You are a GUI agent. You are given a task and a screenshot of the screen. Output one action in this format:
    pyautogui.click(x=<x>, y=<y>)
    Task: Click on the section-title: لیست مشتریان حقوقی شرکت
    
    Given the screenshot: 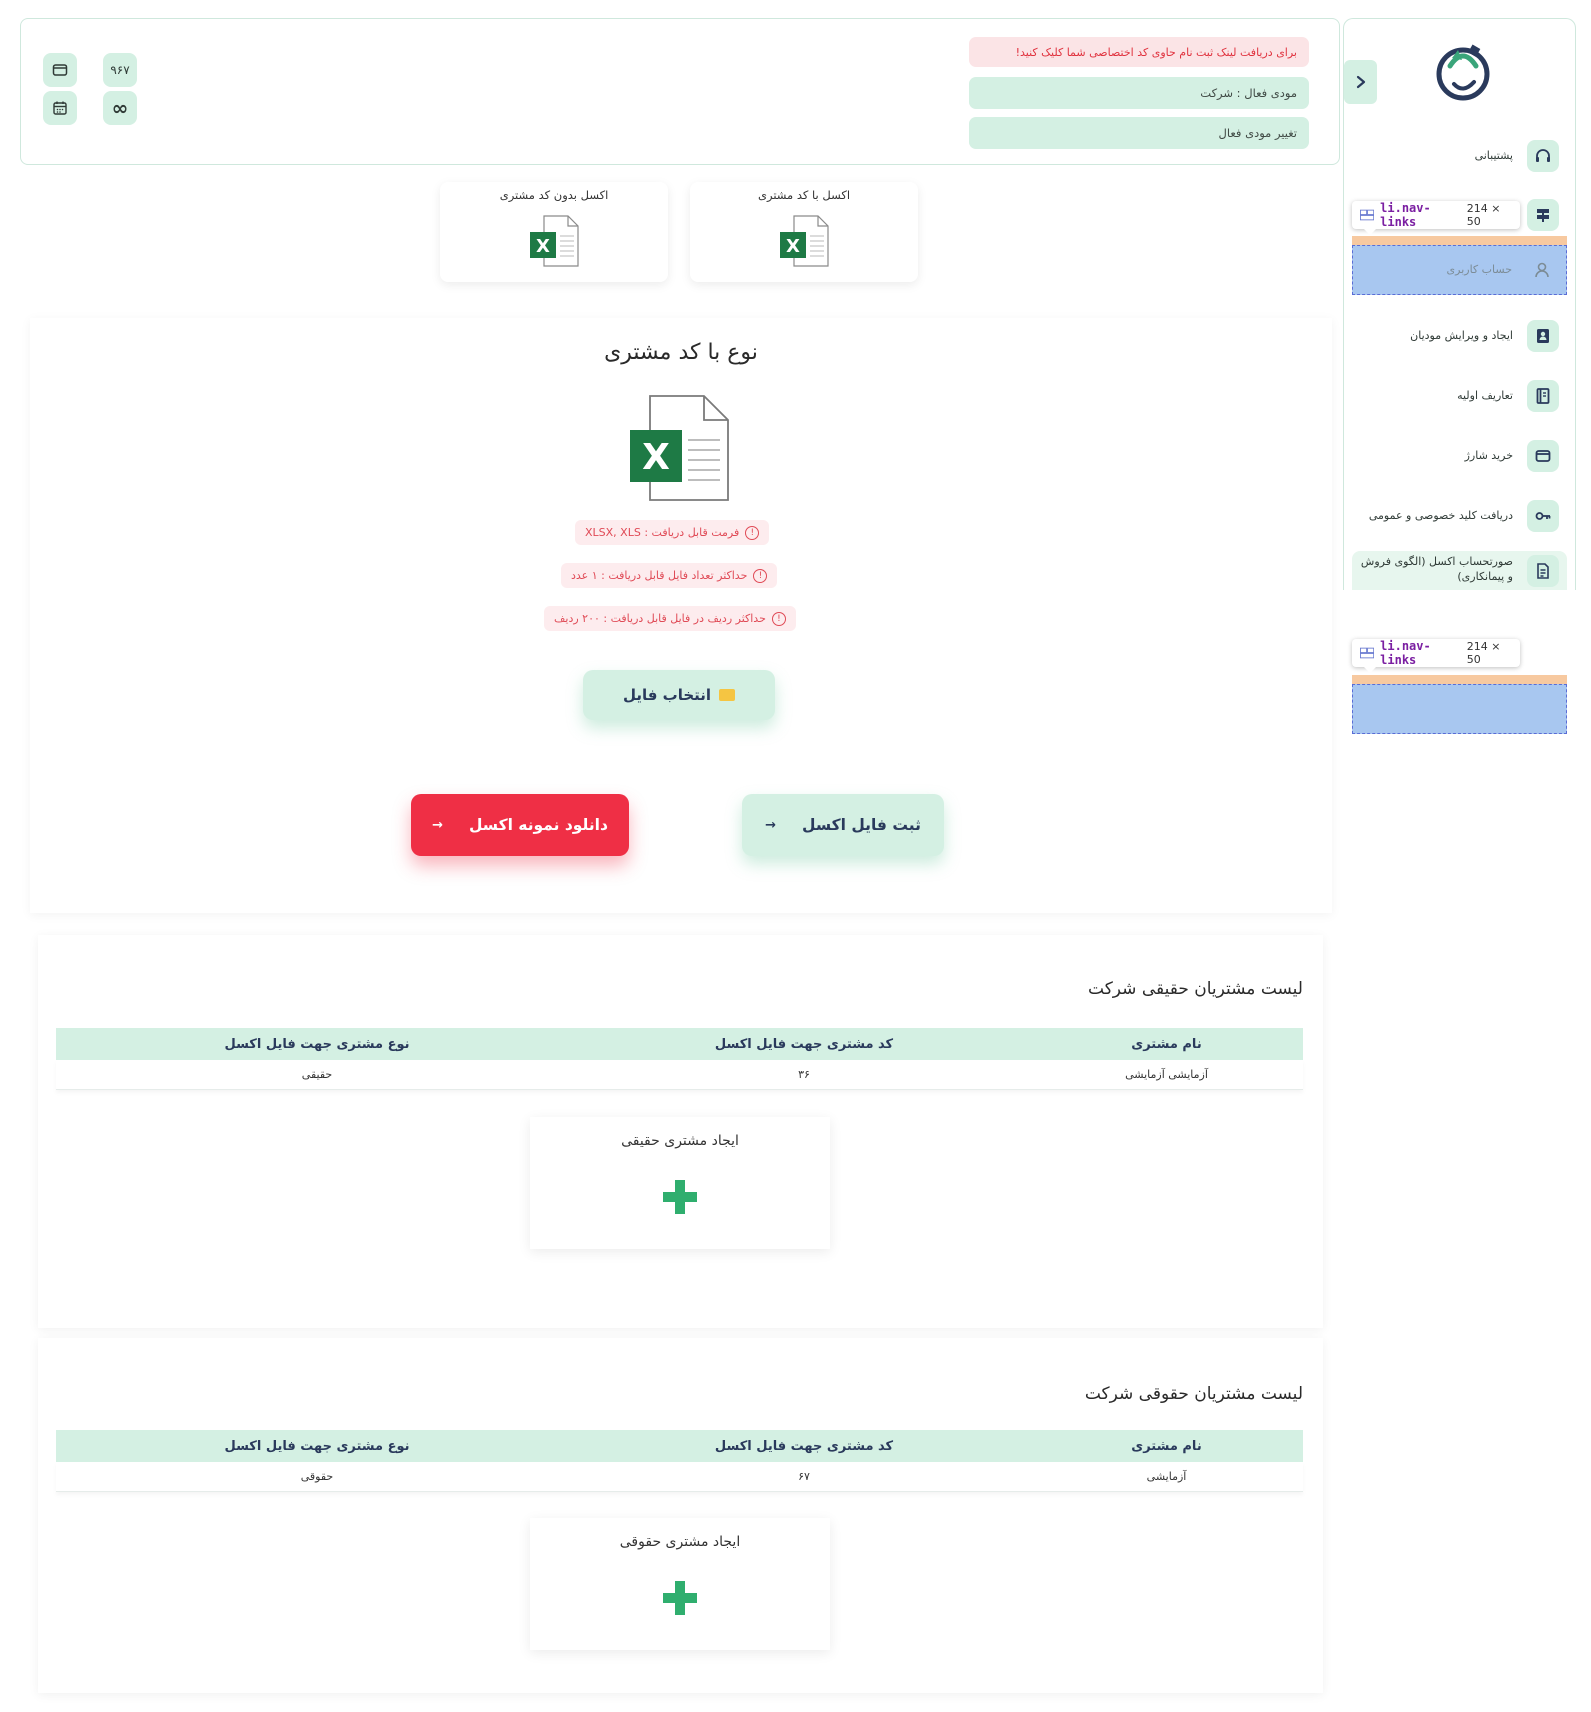 What is the action you would take?
    pyautogui.click(x=1193, y=1394)
    